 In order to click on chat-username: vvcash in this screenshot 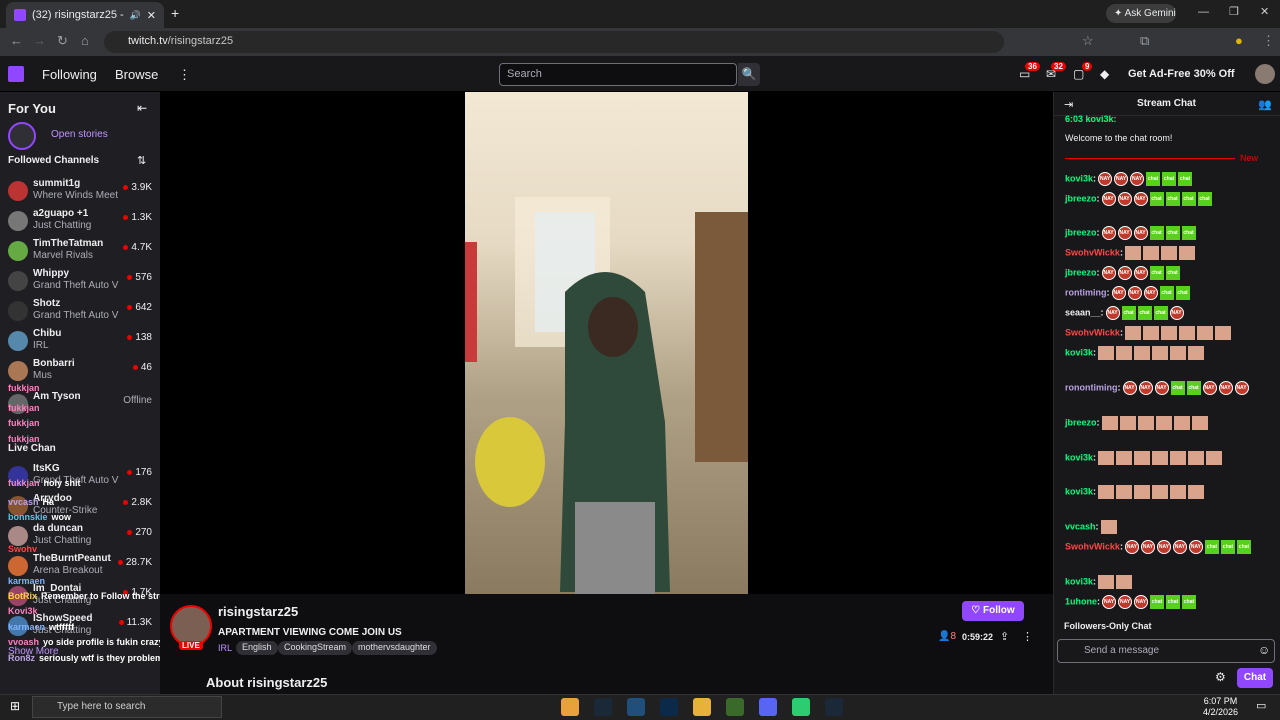, I will do `click(1080, 526)`.